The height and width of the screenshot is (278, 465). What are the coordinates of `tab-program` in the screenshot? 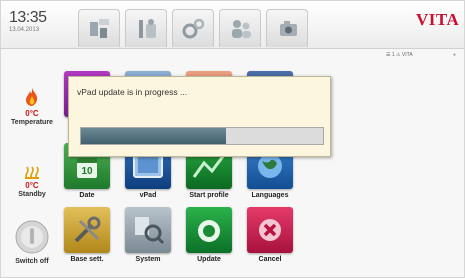 It's located at (99, 28).